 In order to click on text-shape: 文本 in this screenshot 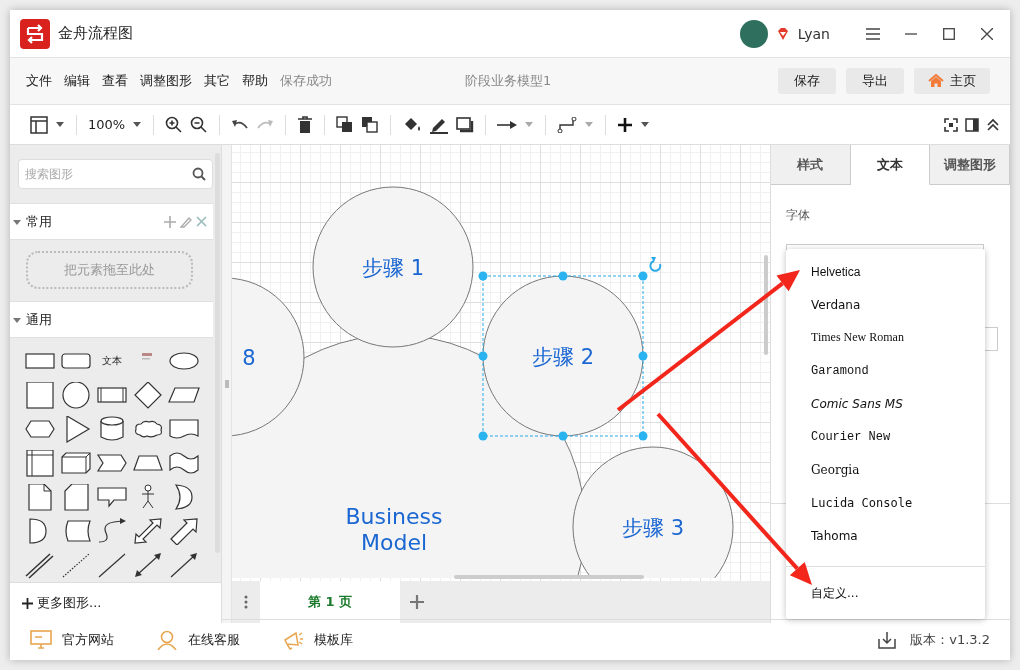, I will do `click(112, 361)`.